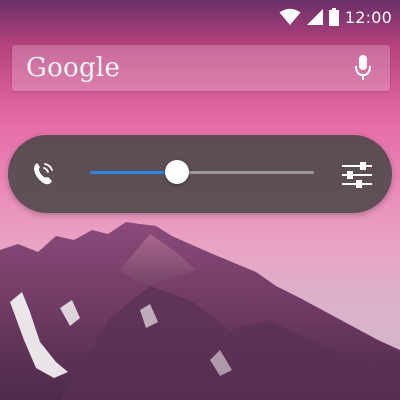 This screenshot has width=400, height=400. Describe the element at coordinates (333, 17) in the screenshot. I see `battery-icon` at that location.